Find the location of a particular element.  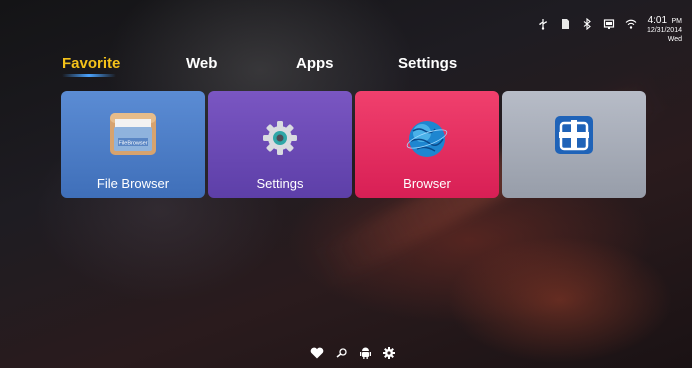

tile-settings: Settings is located at coordinates (280, 144).